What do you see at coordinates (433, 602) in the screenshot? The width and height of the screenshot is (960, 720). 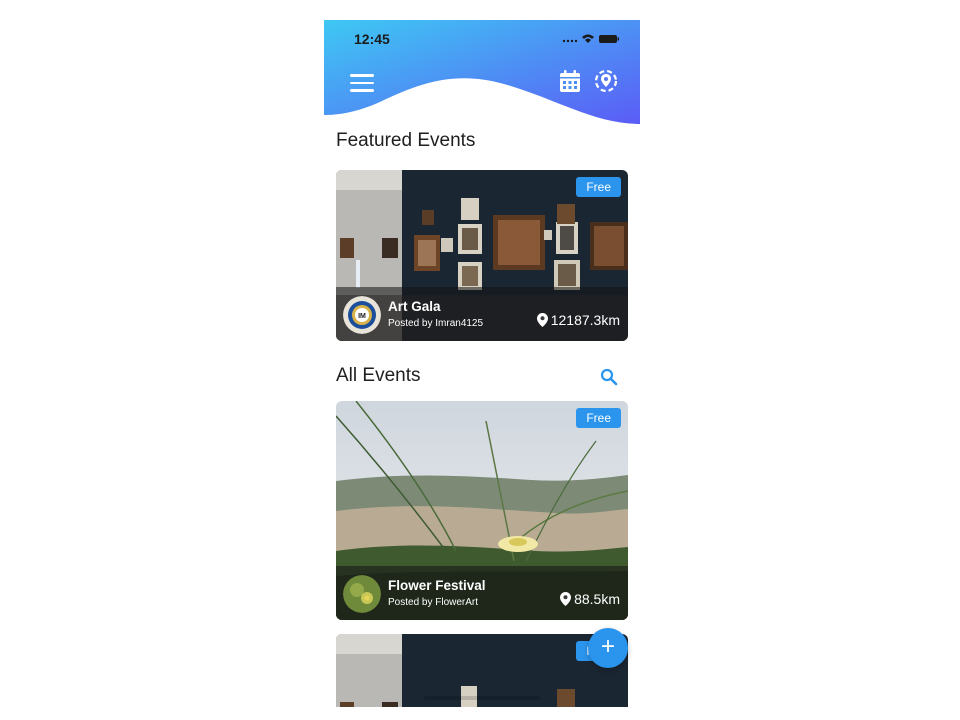 I see `event-posted-by: Posted by FlowerArt` at bounding box center [433, 602].